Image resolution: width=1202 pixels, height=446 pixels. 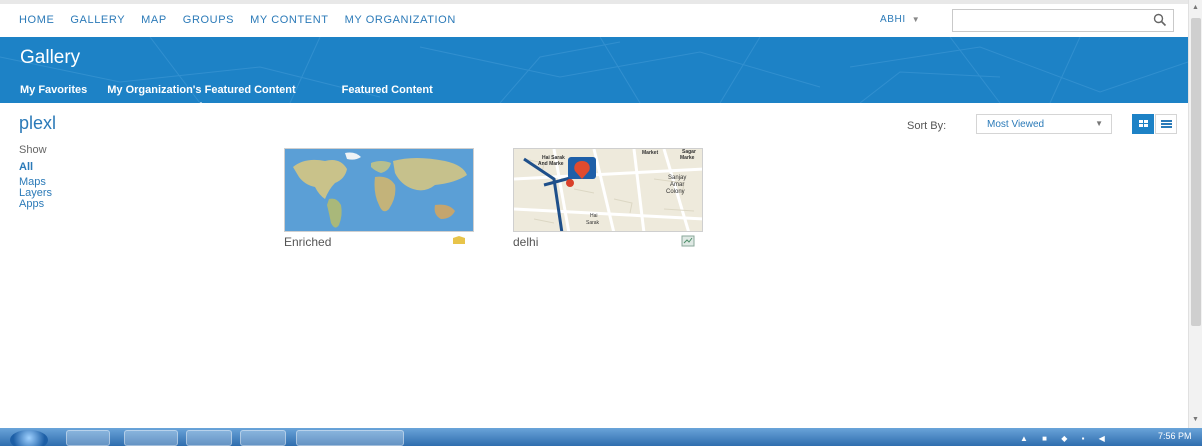 What do you see at coordinates (53, 90) in the screenshot?
I see `tab-my-favorites: My Favorites` at bounding box center [53, 90].